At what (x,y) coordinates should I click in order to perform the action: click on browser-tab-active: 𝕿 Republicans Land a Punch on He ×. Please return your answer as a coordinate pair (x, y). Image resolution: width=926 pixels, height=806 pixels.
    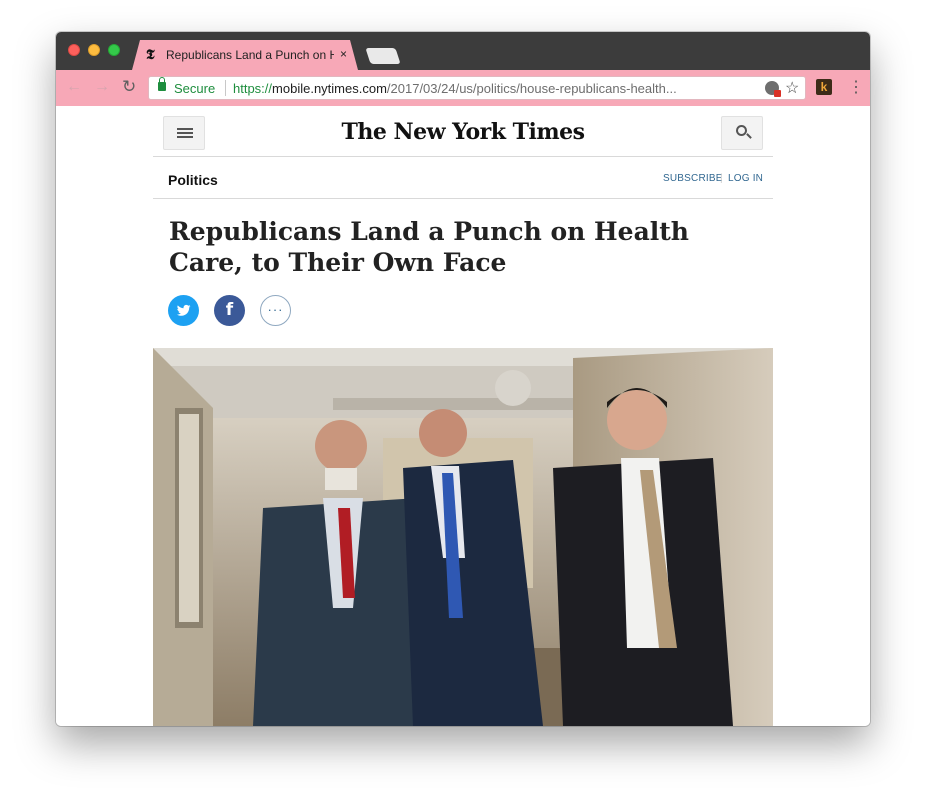
    Looking at the image, I should click on (245, 55).